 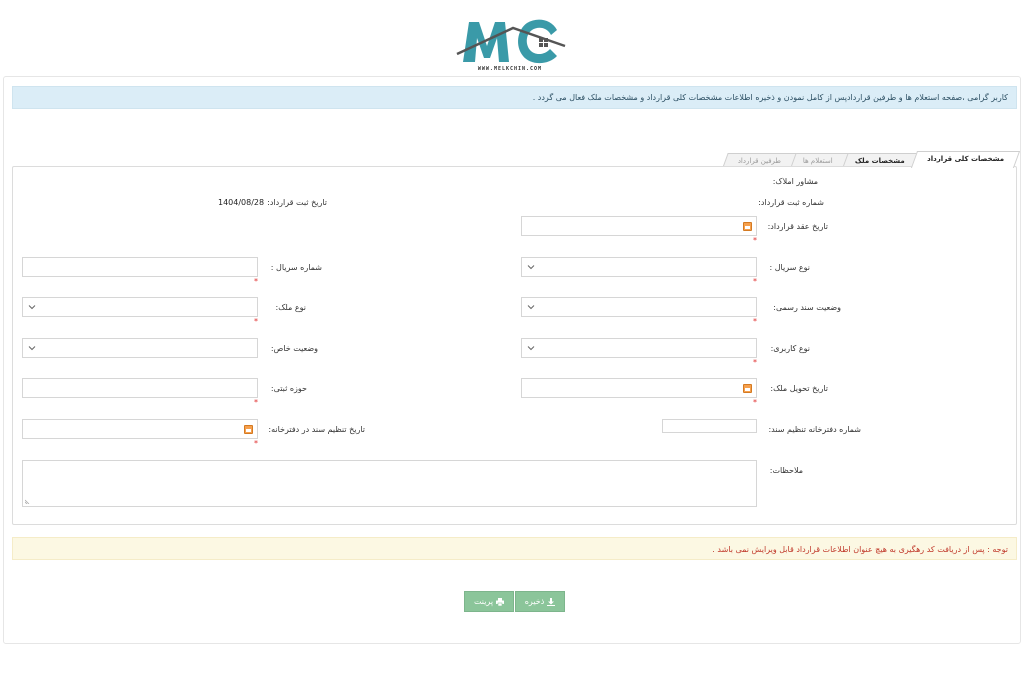 What do you see at coordinates (791, 202) in the screenshot?
I see `reg-number-label: شماره ثبت قرارداد:` at bounding box center [791, 202].